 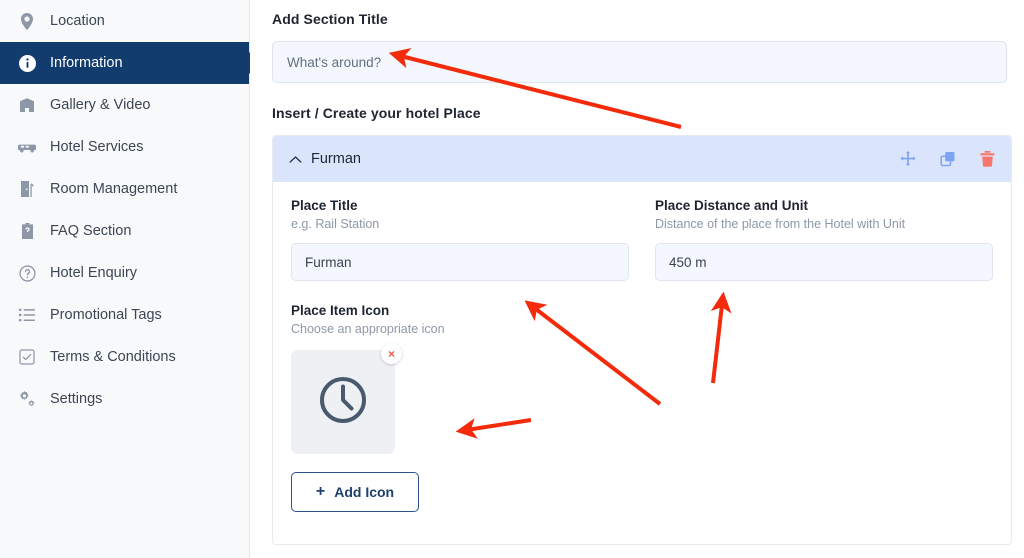 I want to click on accordion-actions, so click(x=947, y=159).